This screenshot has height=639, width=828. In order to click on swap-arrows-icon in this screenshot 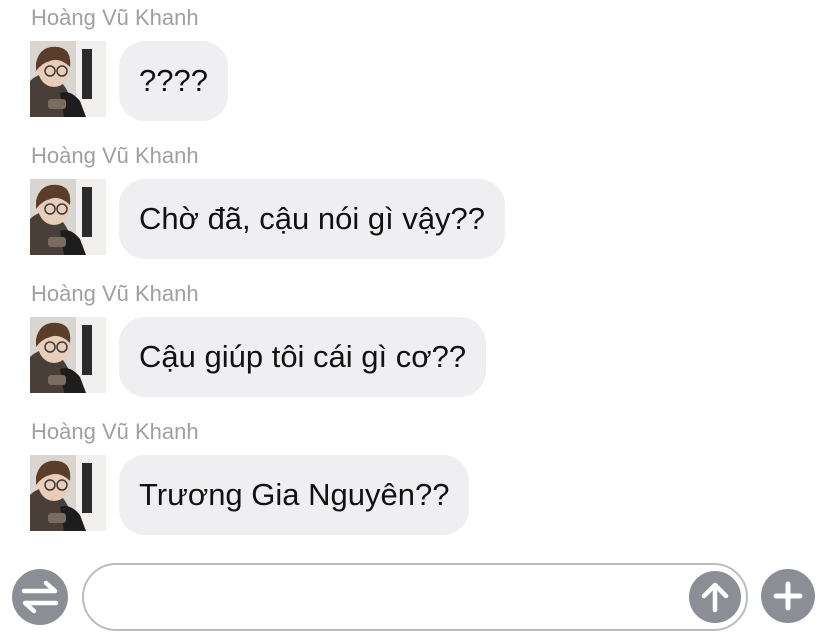, I will do `click(40, 597)`.